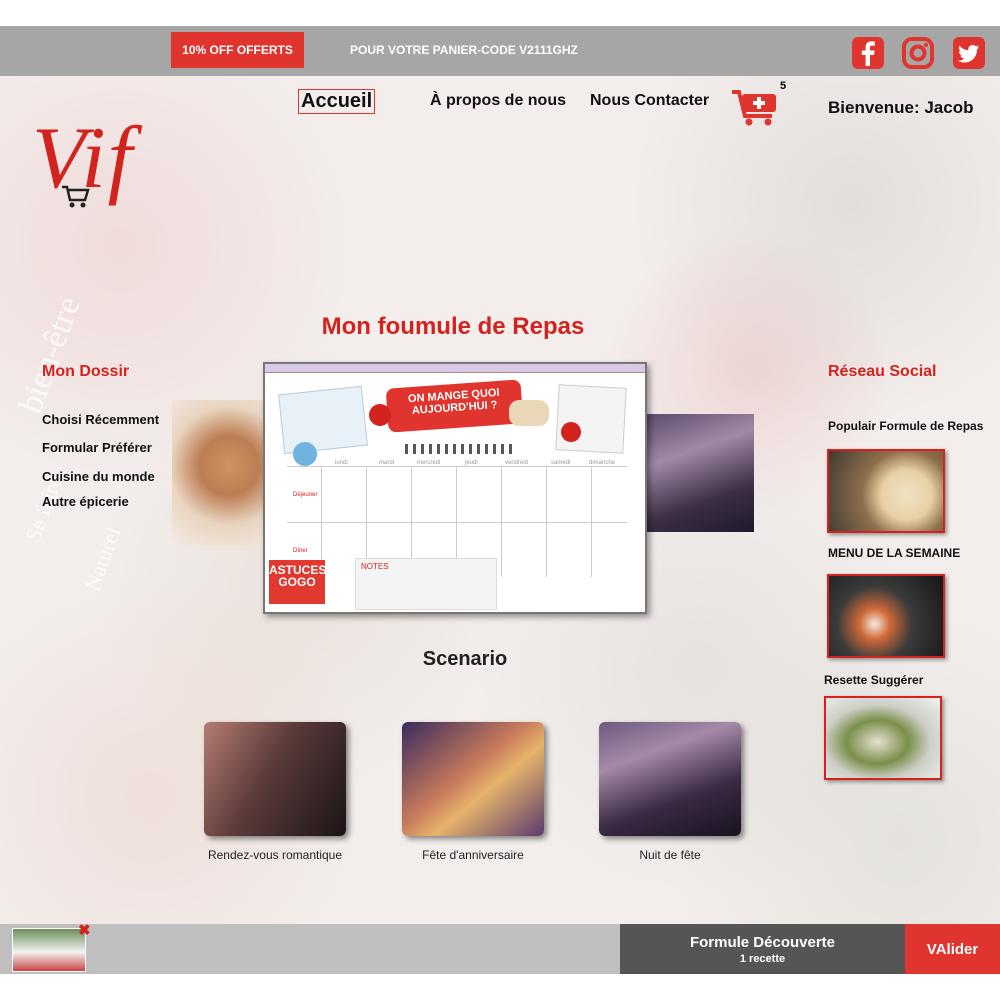 This screenshot has height=1000, width=1000. What do you see at coordinates (49, 950) in the screenshot?
I see `cart-item-thumbnail` at bounding box center [49, 950].